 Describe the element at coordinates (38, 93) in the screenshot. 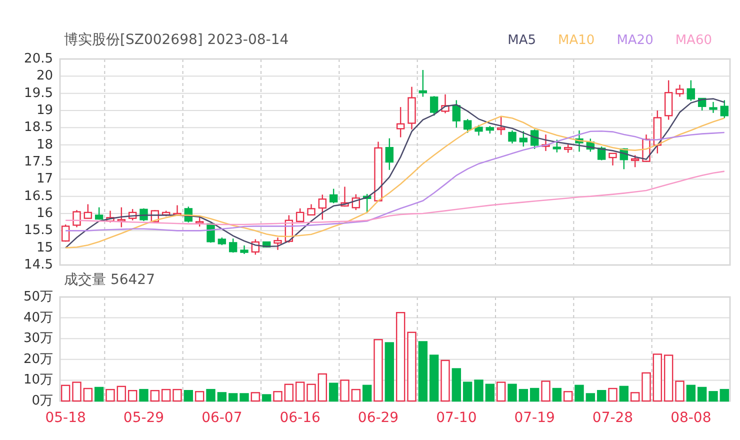

I see `axis-label: 19.5` at that location.